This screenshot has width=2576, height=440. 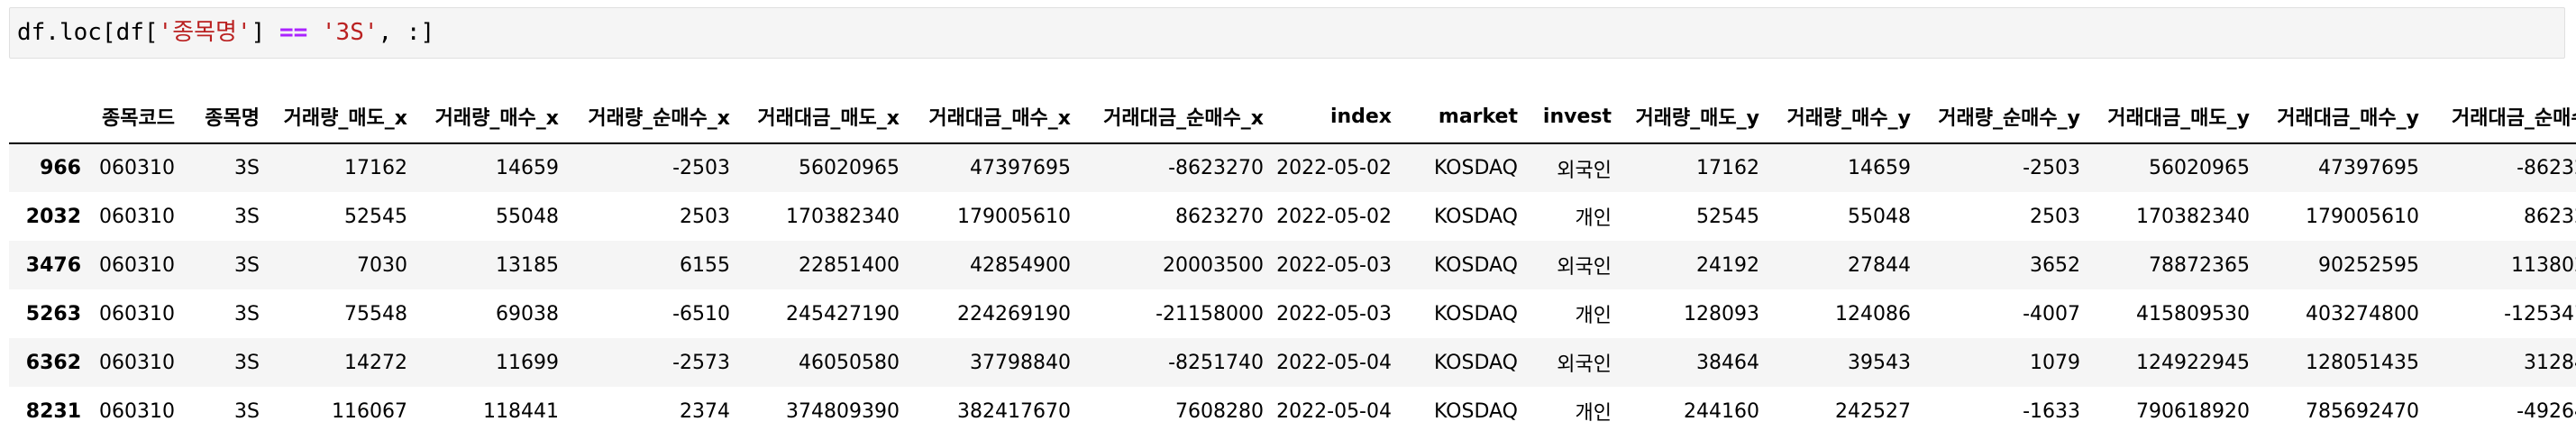 I want to click on table-cell: 24192, so click(x=1727, y=265).